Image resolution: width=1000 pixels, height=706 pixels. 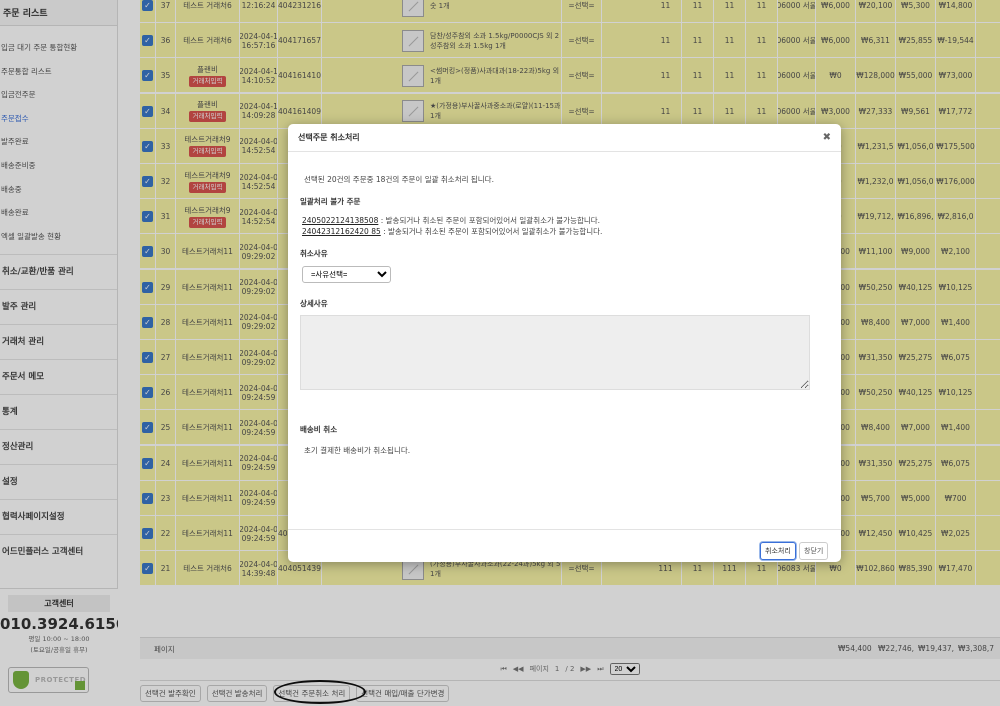 What do you see at coordinates (778, 551) in the screenshot?
I see `confirm-cancel-button: 취소처리` at bounding box center [778, 551].